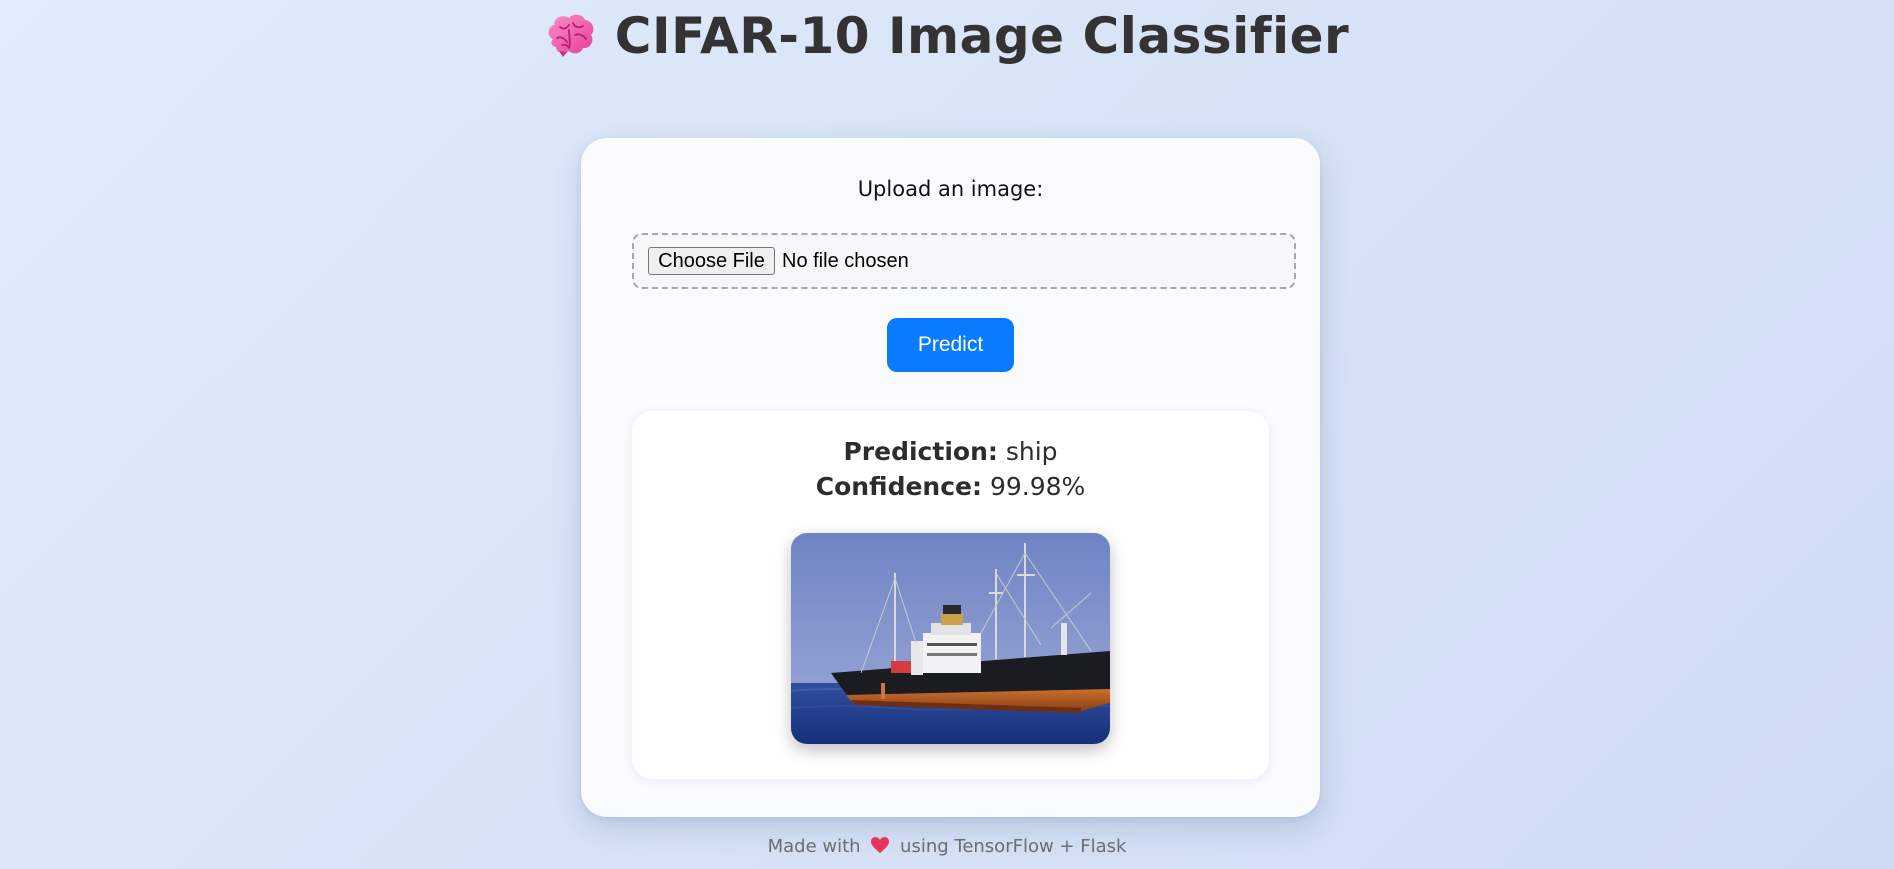  What do you see at coordinates (950, 189) in the screenshot?
I see `upload-label: Upload an image:` at bounding box center [950, 189].